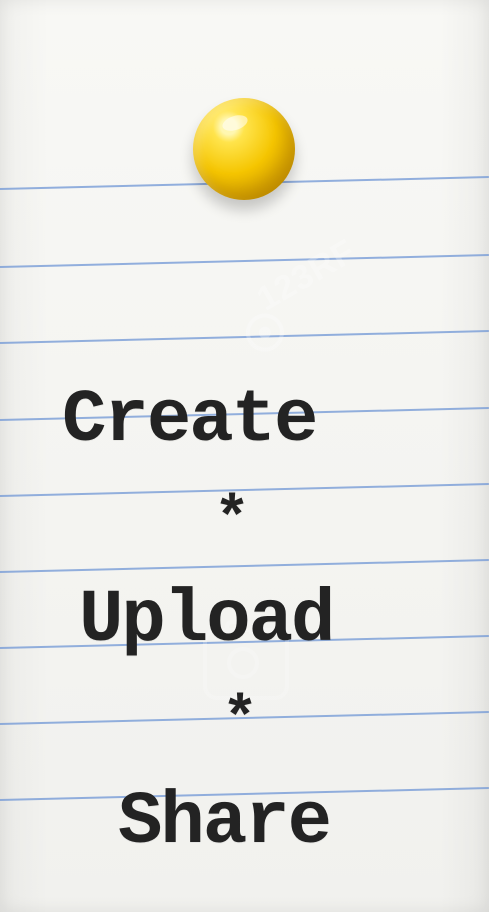 This screenshot has width=489, height=912. What do you see at coordinates (244, 566) in the screenshot?
I see `ruled-line` at bounding box center [244, 566].